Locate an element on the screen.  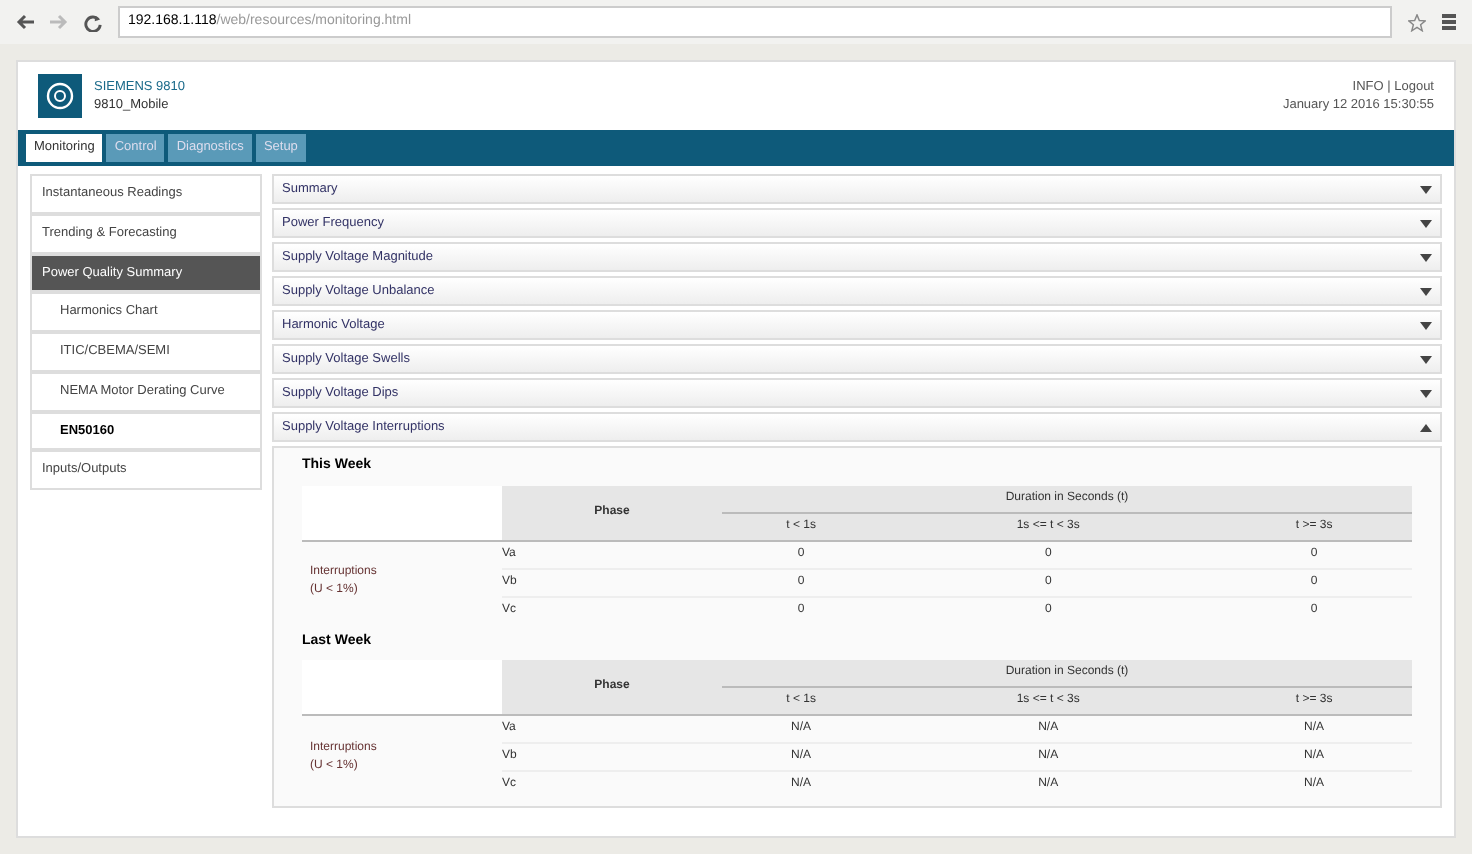
star-icon is located at coordinates (1417, 22).